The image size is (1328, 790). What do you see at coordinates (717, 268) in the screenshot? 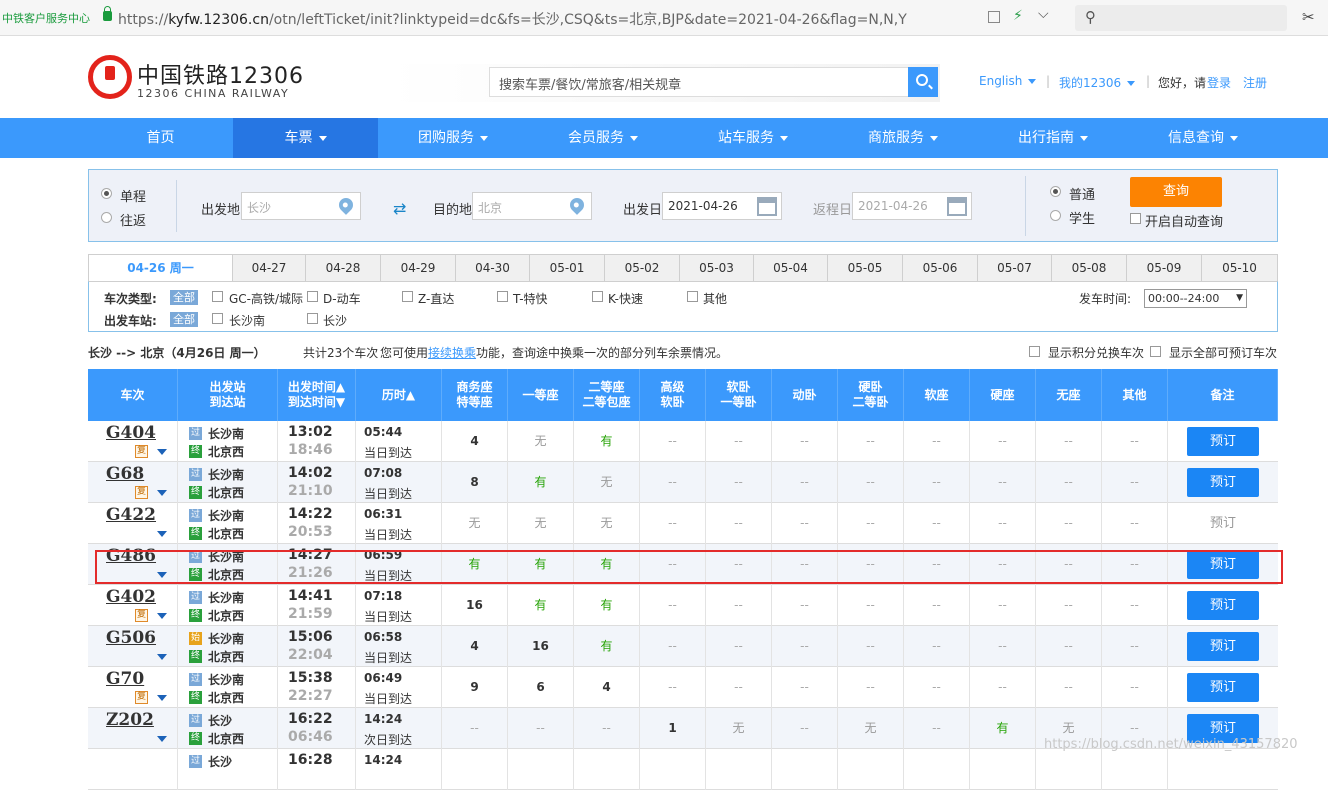
I see `date-tab: 05-03` at bounding box center [717, 268].